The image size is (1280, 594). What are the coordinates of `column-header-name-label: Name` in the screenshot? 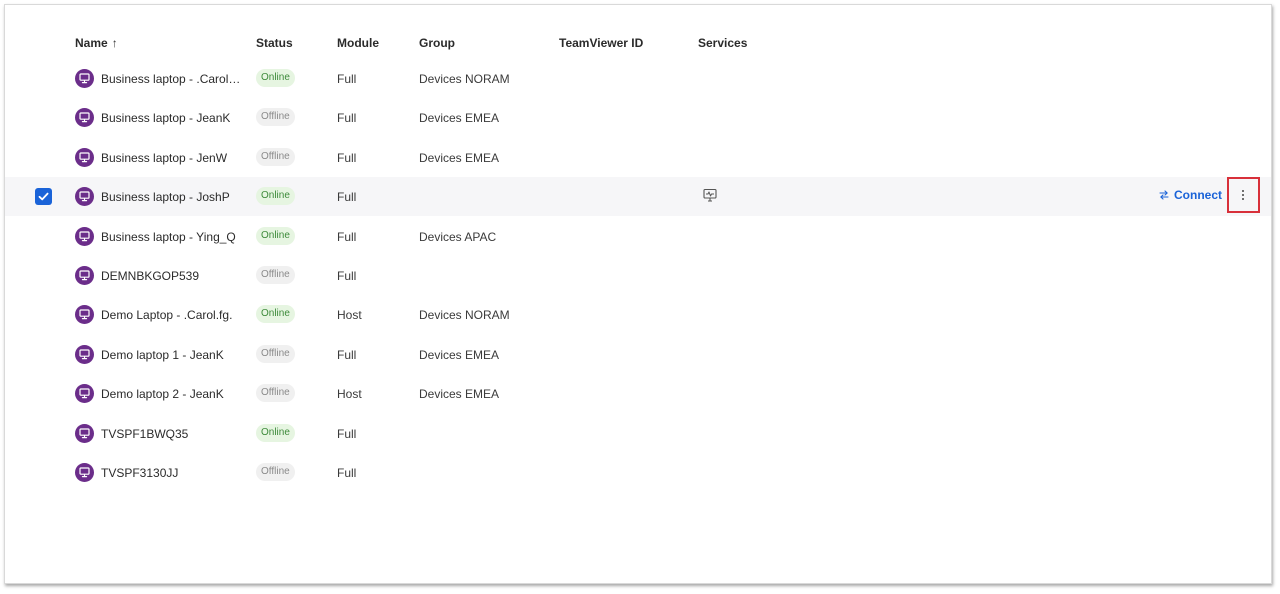 It's located at (91, 43).